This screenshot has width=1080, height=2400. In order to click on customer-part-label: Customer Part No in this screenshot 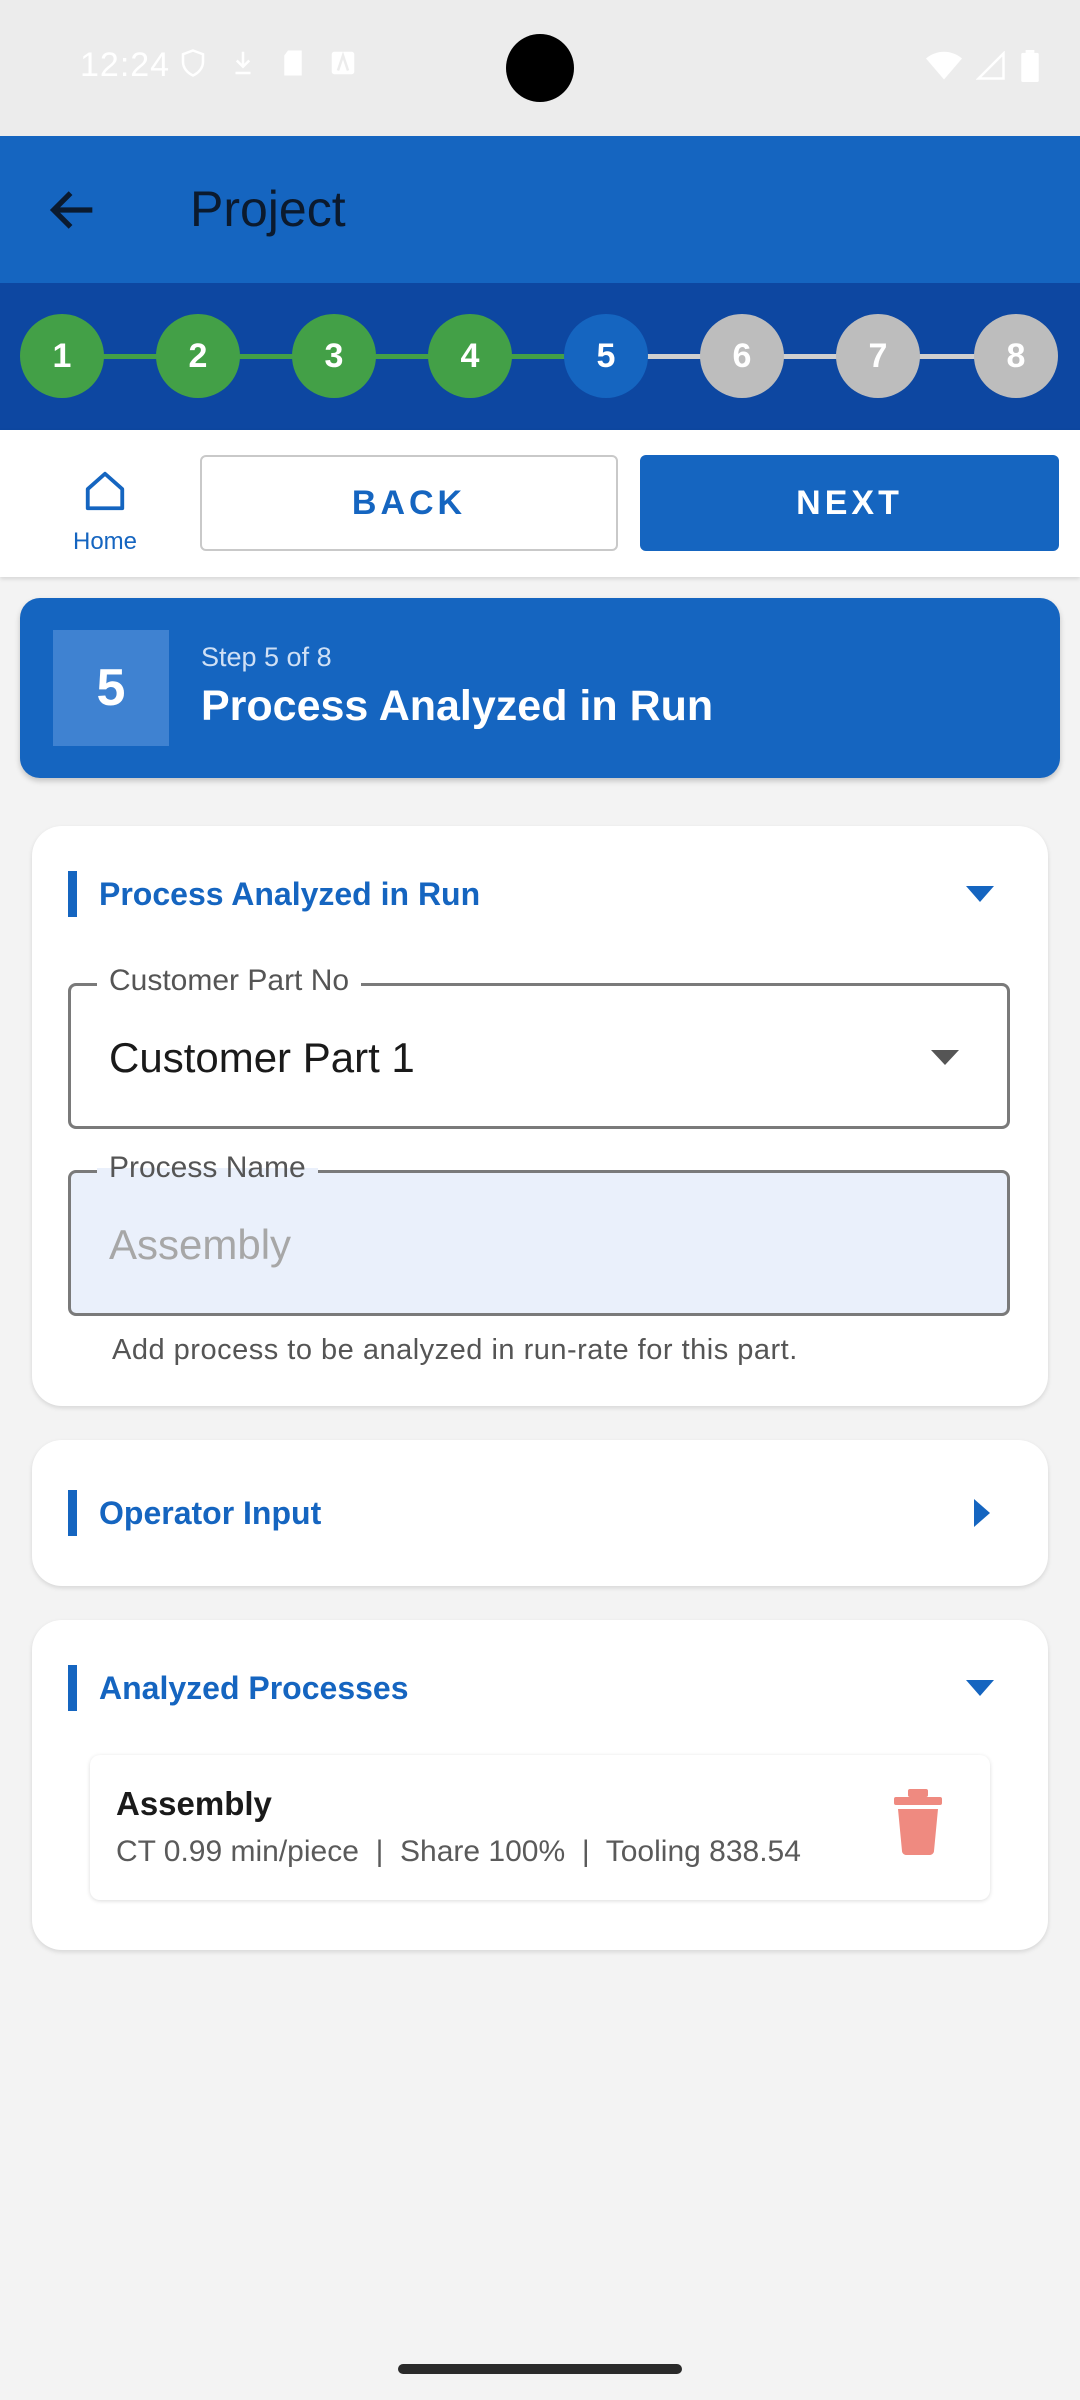, I will do `click(229, 981)`.